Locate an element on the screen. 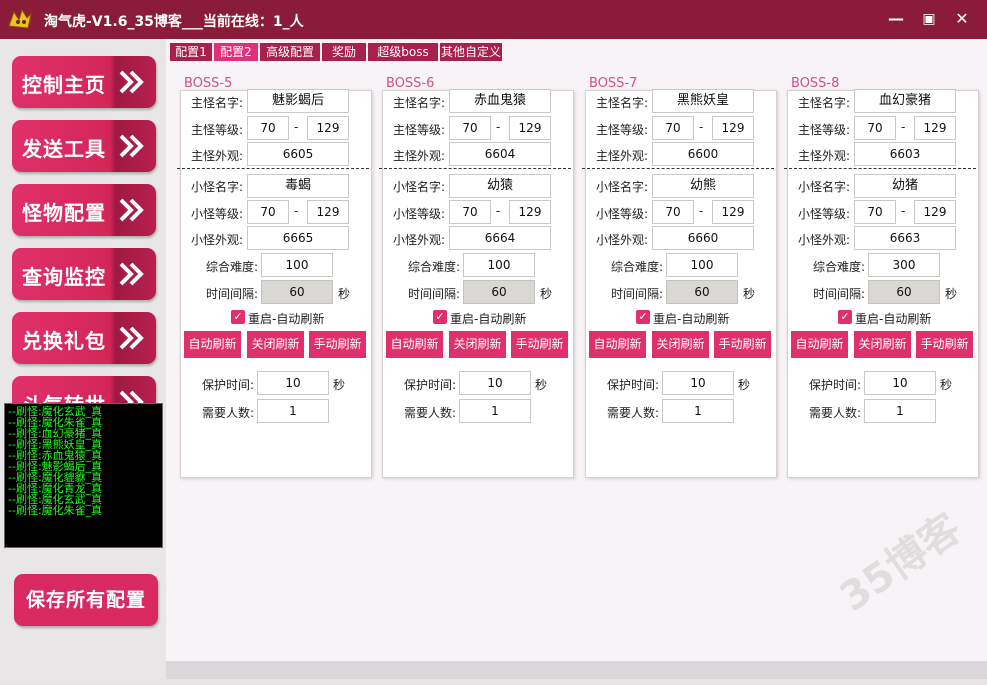 The image size is (987, 685). nav-button-5: 兑换礼包 is located at coordinates (84, 338).